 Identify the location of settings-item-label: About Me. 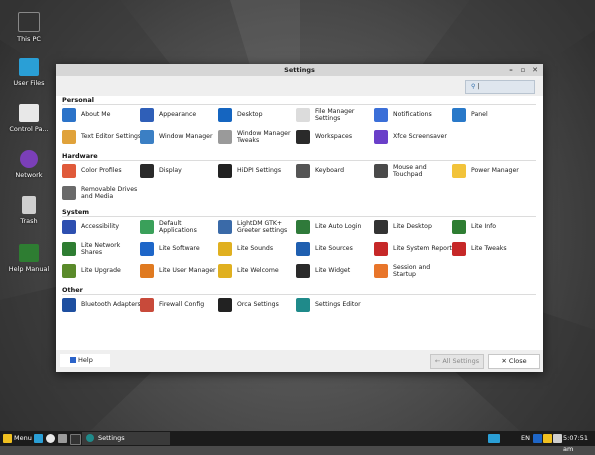
(96, 115).